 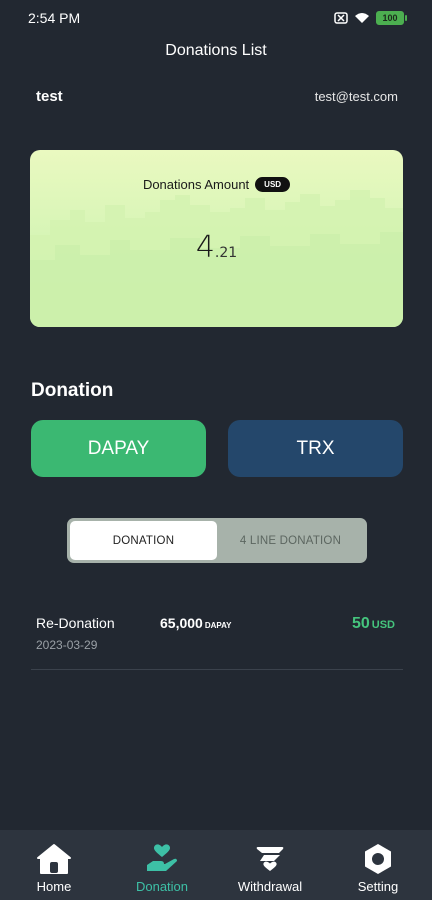 I want to click on status-icons: 100, so click(x=370, y=18).